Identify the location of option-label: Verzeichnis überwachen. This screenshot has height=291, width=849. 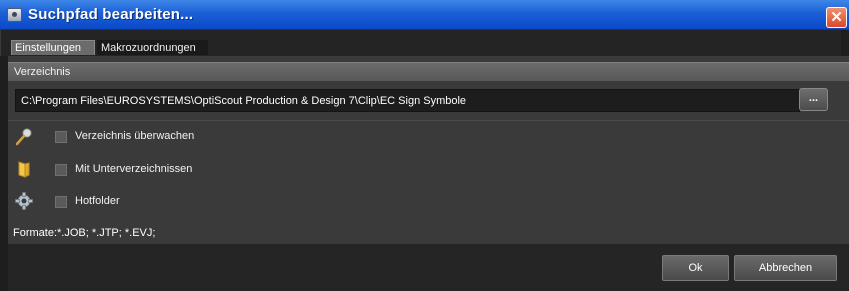
(135, 136).